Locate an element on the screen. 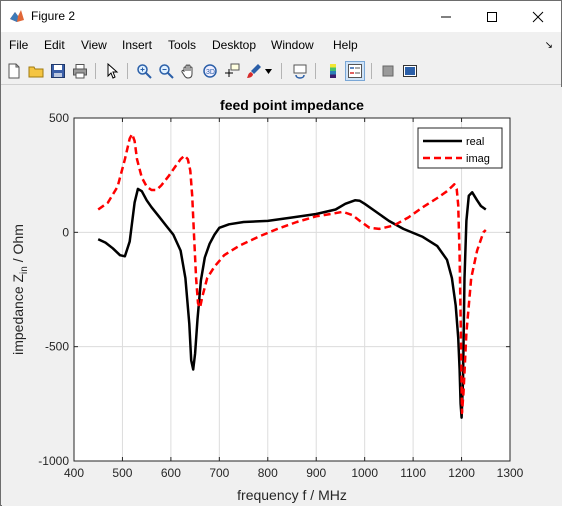  x-tick-label: 1100 is located at coordinates (413, 473).